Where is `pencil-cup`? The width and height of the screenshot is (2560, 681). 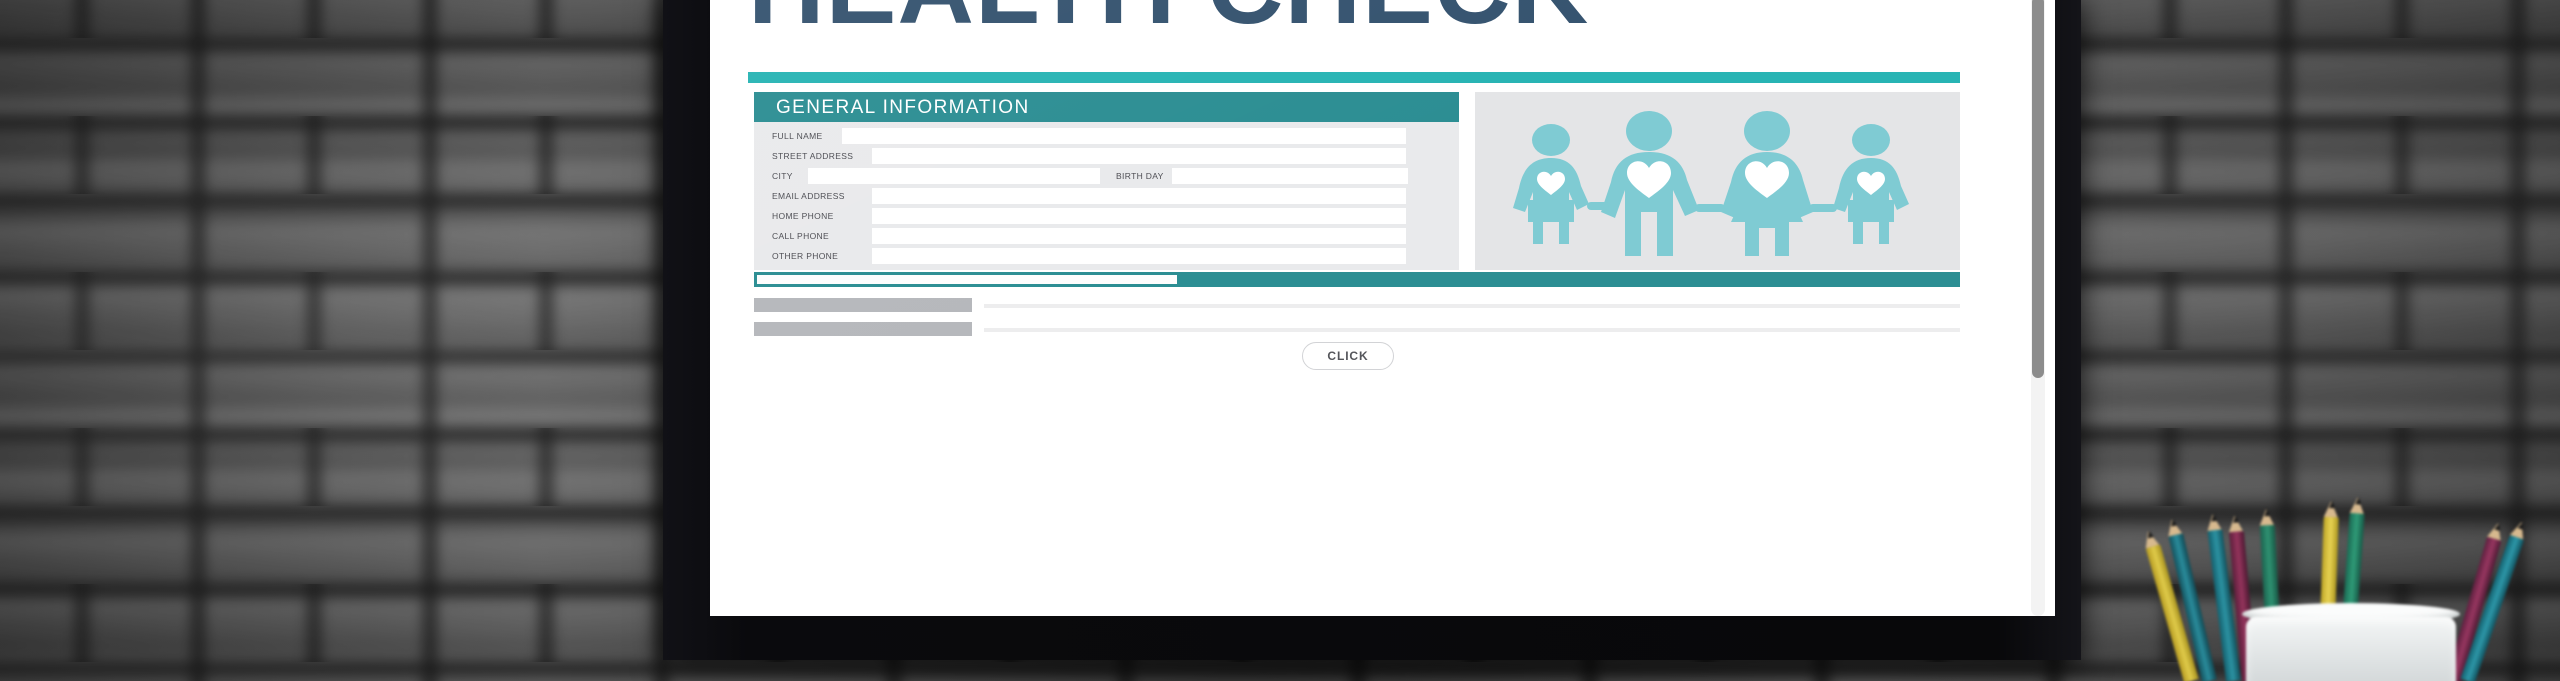
pencil-cup is located at coordinates (2350, 588).